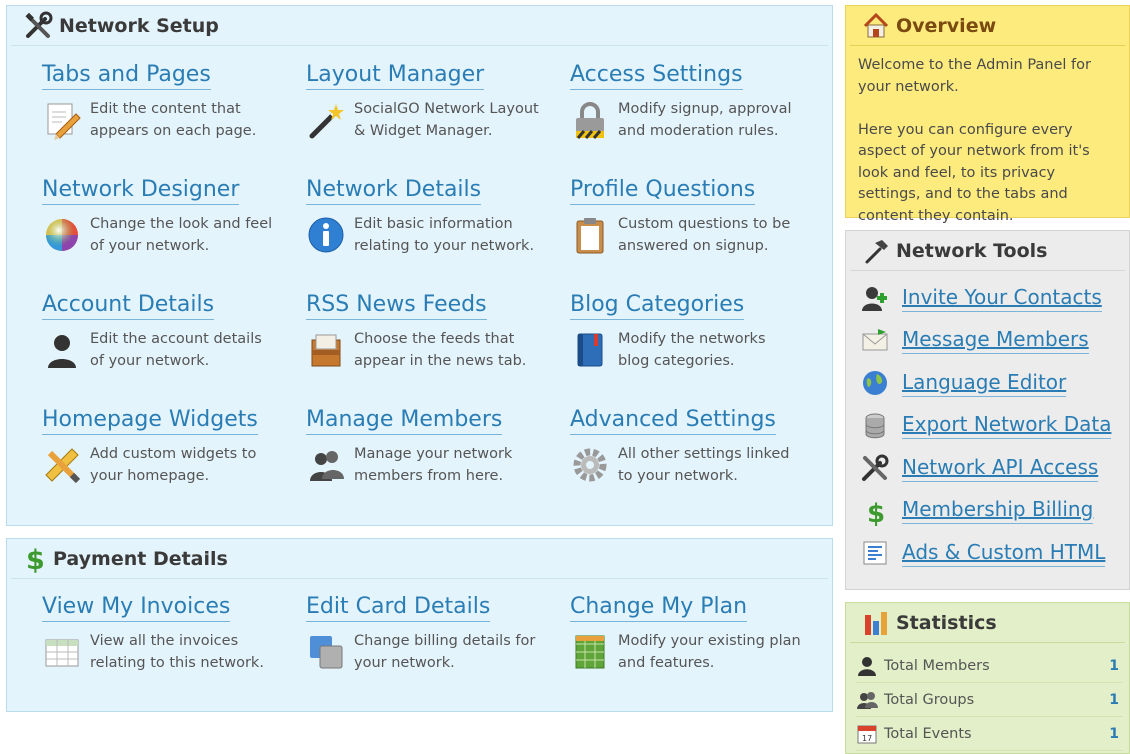 The height and width of the screenshot is (754, 1130). I want to click on profile-questions-link: Profile Questions, so click(663, 191).